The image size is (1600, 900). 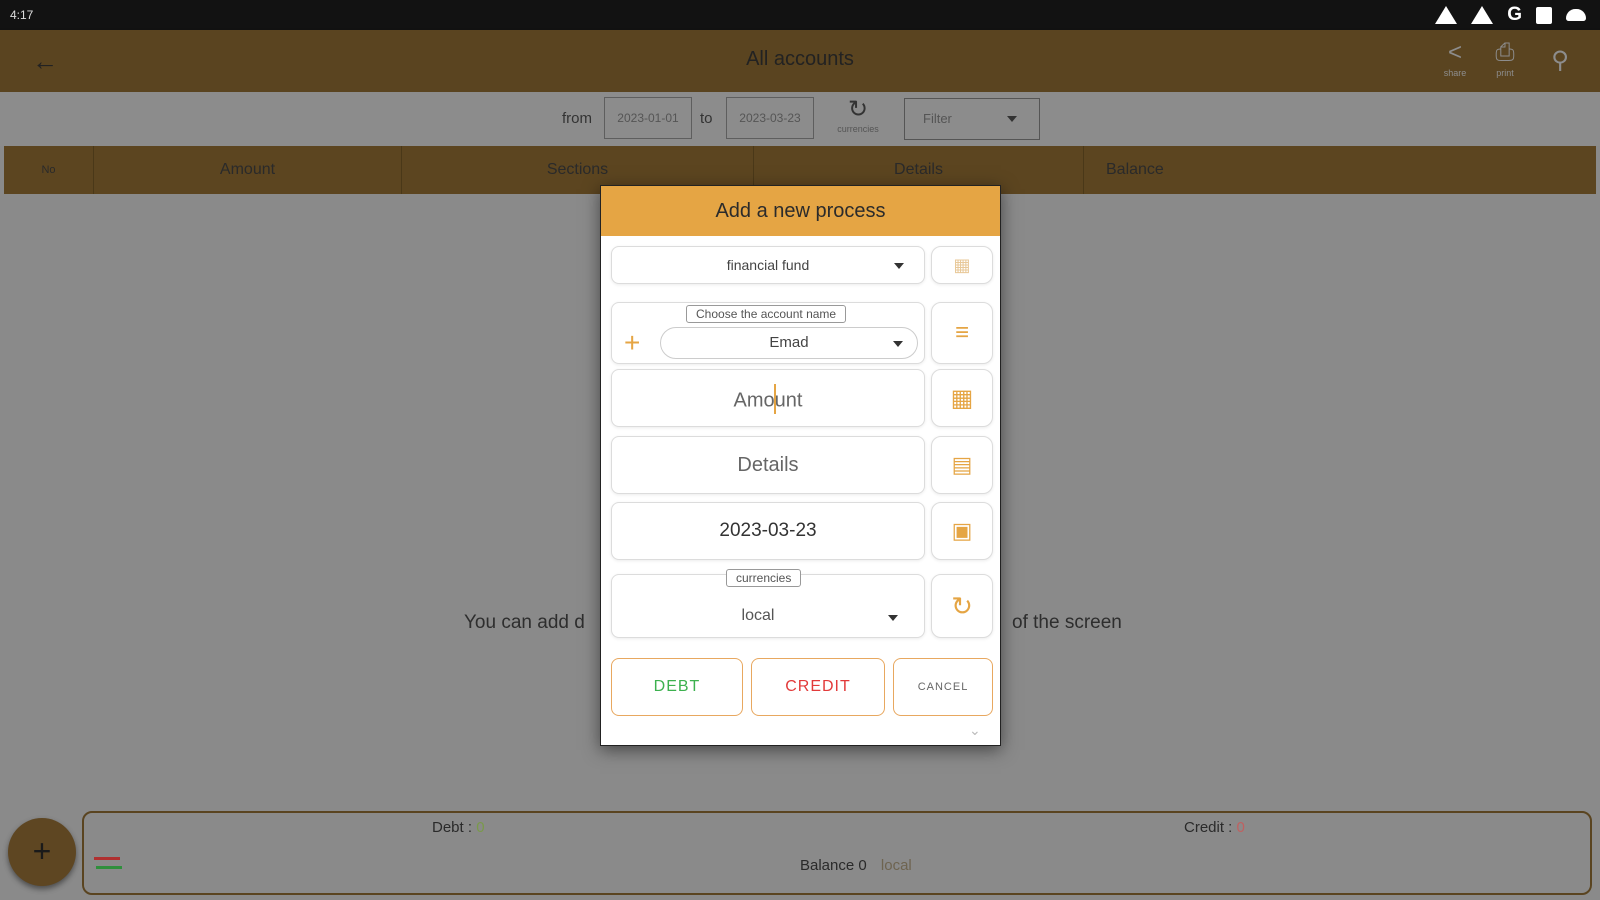 What do you see at coordinates (975, 730) in the screenshot?
I see `expand-down-icon: ⌄` at bounding box center [975, 730].